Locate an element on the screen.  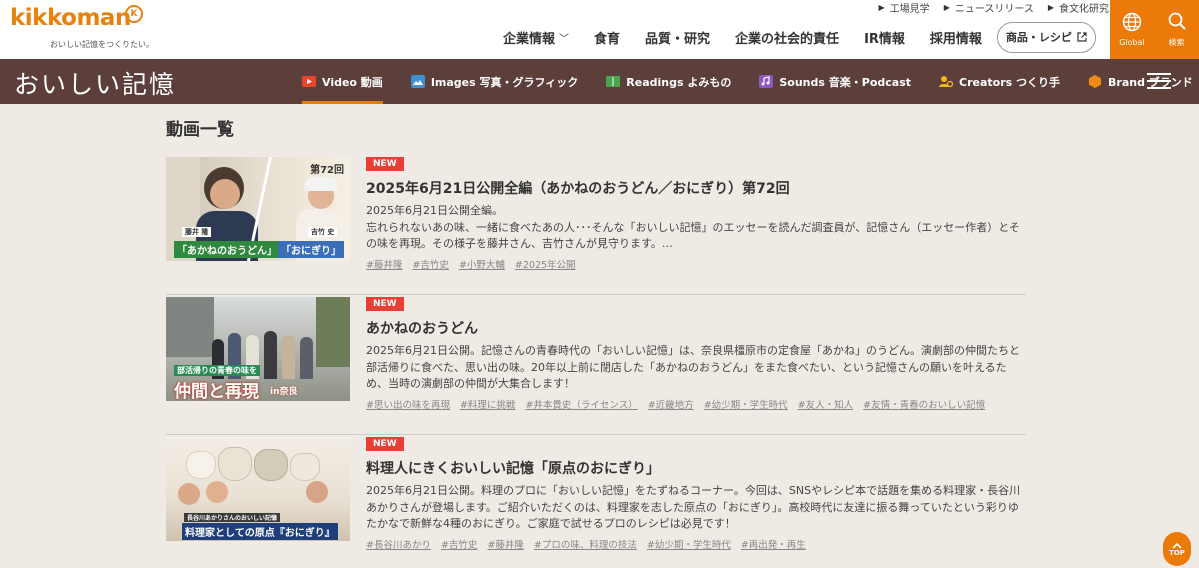
thumb-caption-2: 「おにぎり」 is located at coordinates (311, 249).